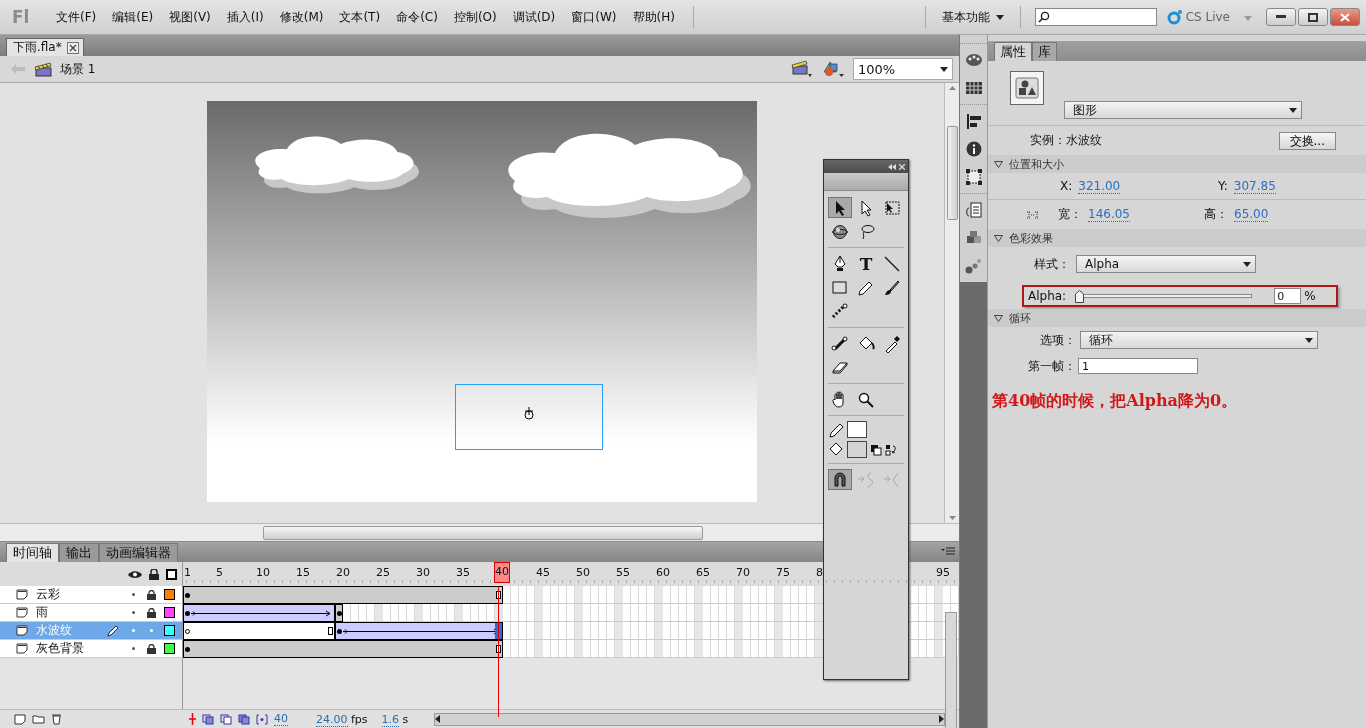 The image size is (1366, 728). I want to click on width-value: 146.05, so click(1109, 214).